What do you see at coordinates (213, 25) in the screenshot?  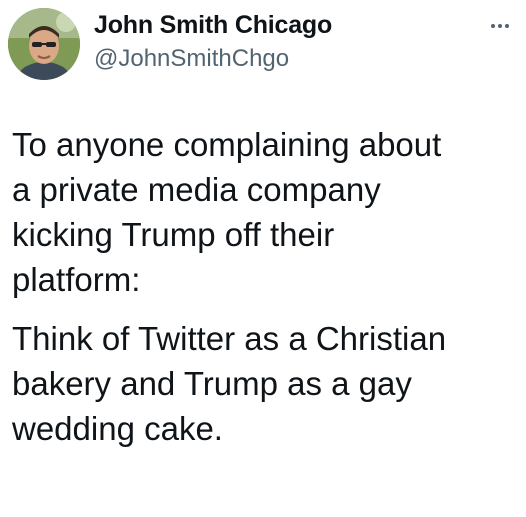 I see `author-display-name: John Smith Chicago` at bounding box center [213, 25].